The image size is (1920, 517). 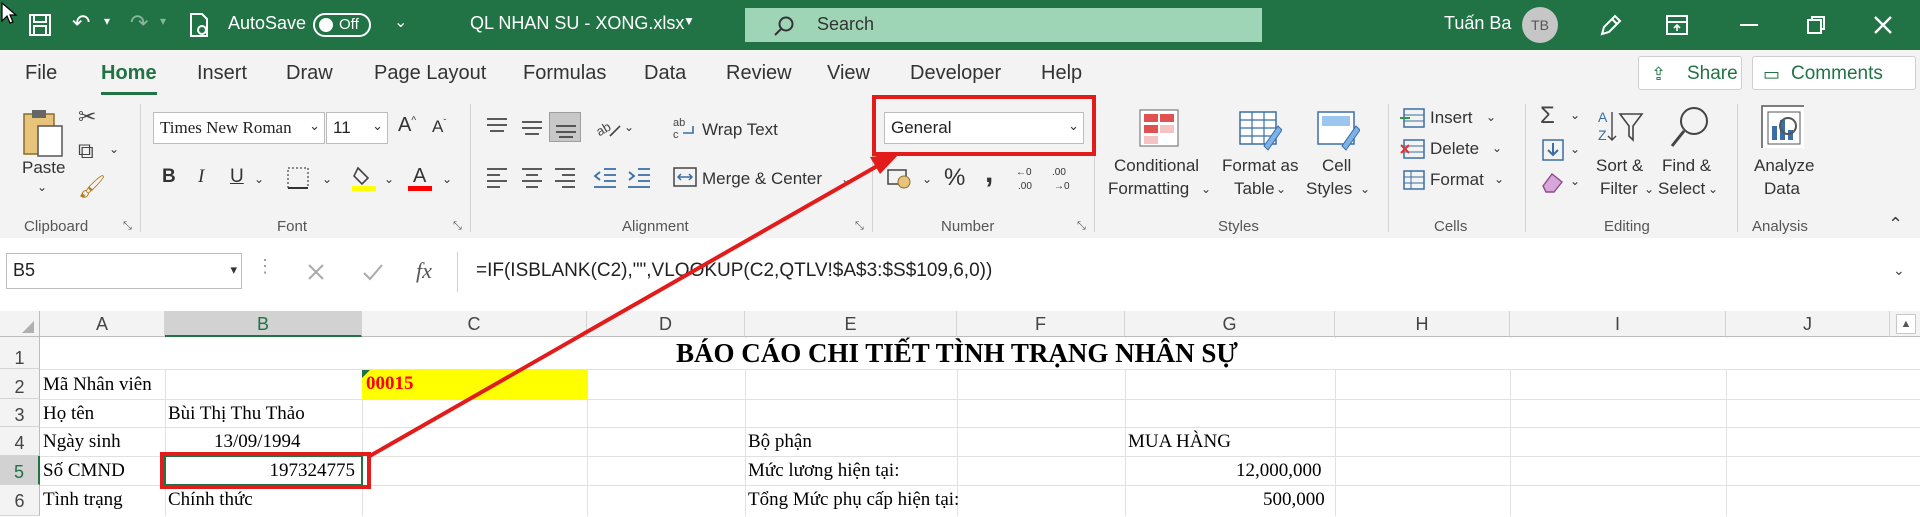 What do you see at coordinates (474, 324) in the screenshot?
I see `column-header-c: C` at bounding box center [474, 324].